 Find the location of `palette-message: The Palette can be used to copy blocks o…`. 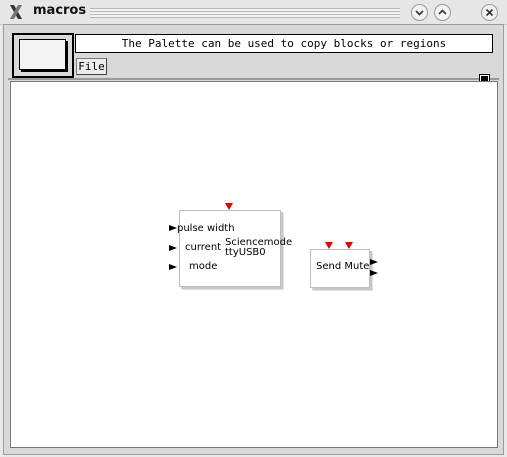

palette-message: The Palette can be used to copy blocks o… is located at coordinates (284, 43).